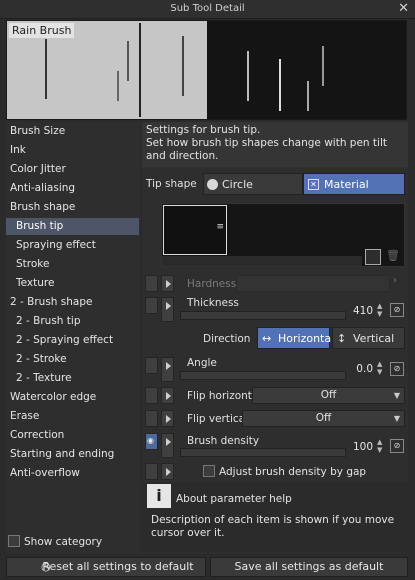 The height and width of the screenshot is (580, 415). Describe the element at coordinates (151, 418) in the screenshot. I see `flip-v-pressure-button` at that location.